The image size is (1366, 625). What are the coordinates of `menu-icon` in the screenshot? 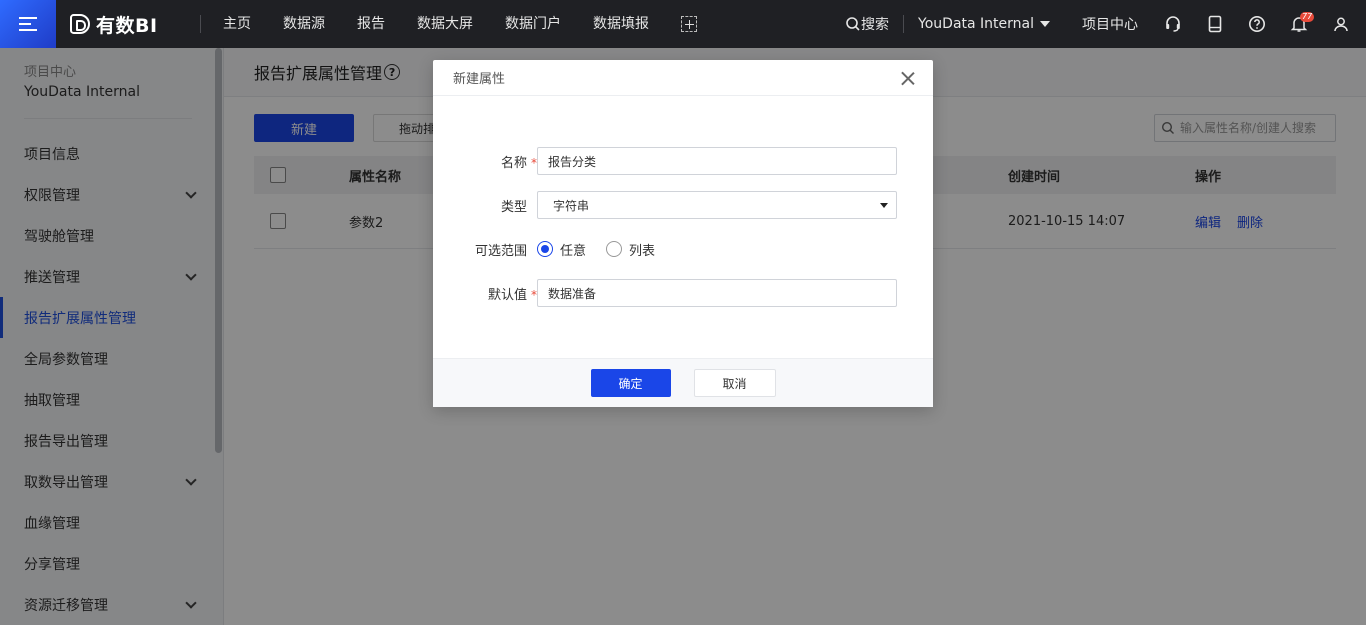 It's located at (28, 24).